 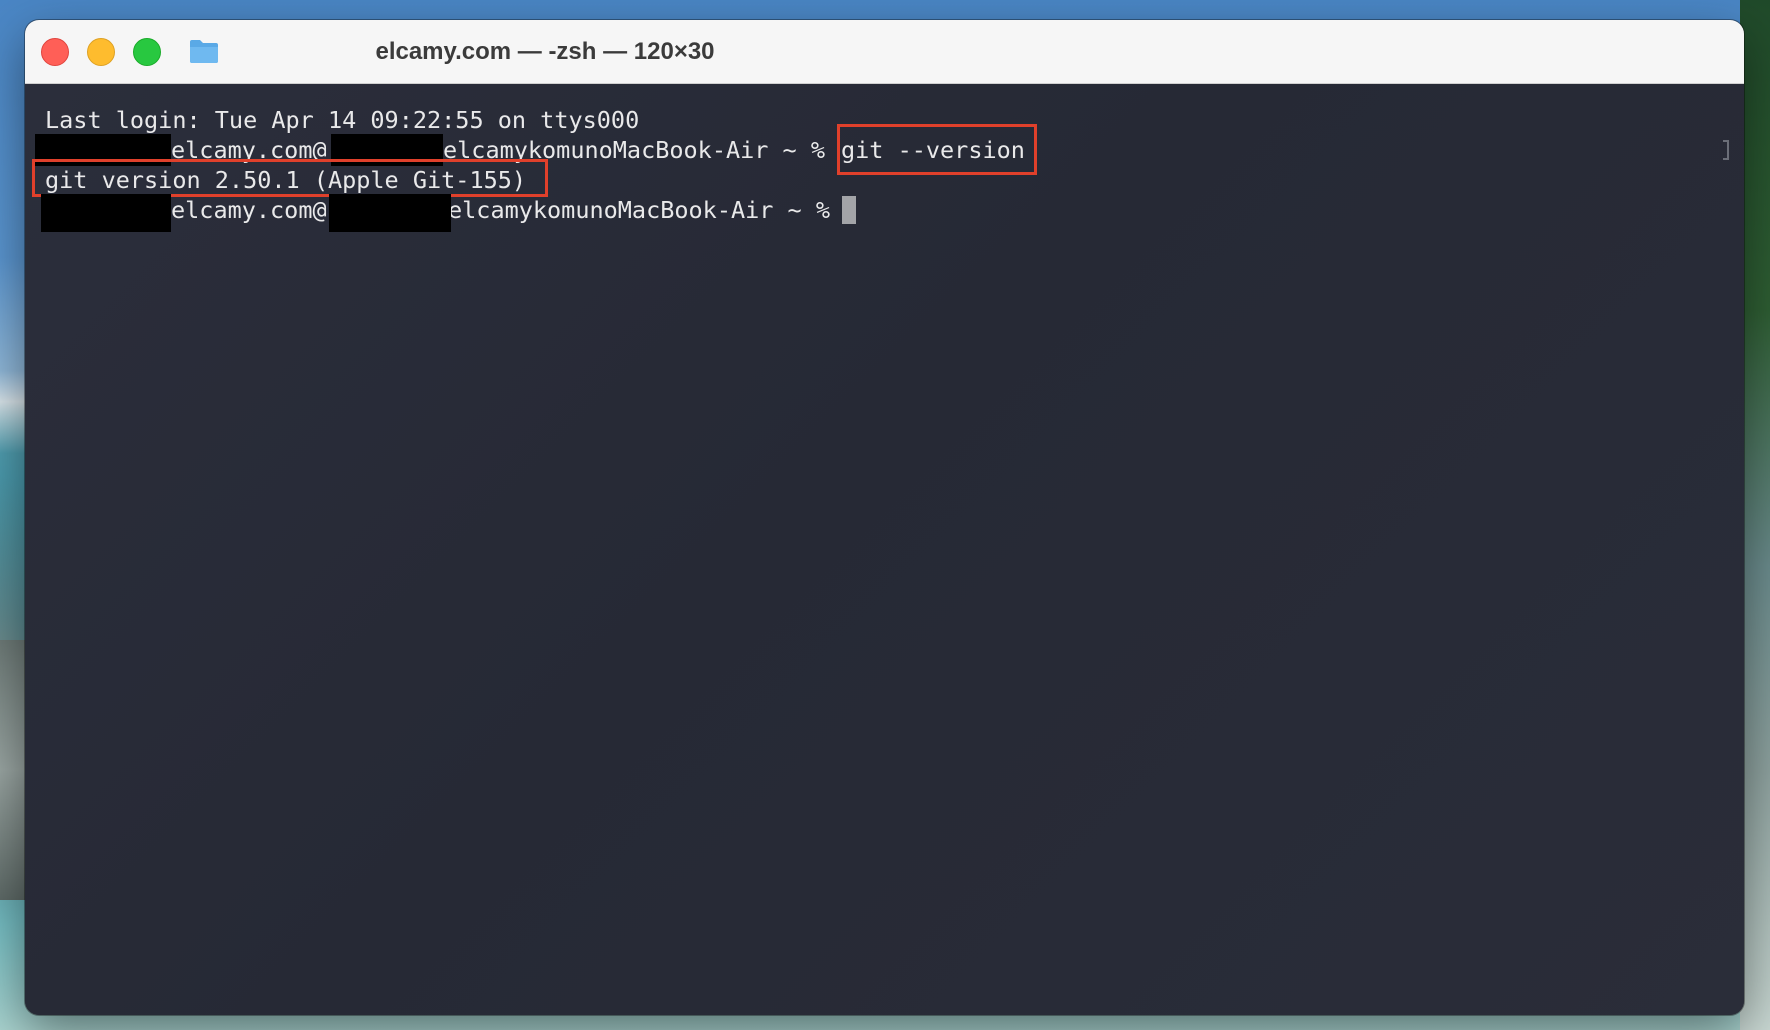 I want to click on text-cursor, so click(x=849, y=210).